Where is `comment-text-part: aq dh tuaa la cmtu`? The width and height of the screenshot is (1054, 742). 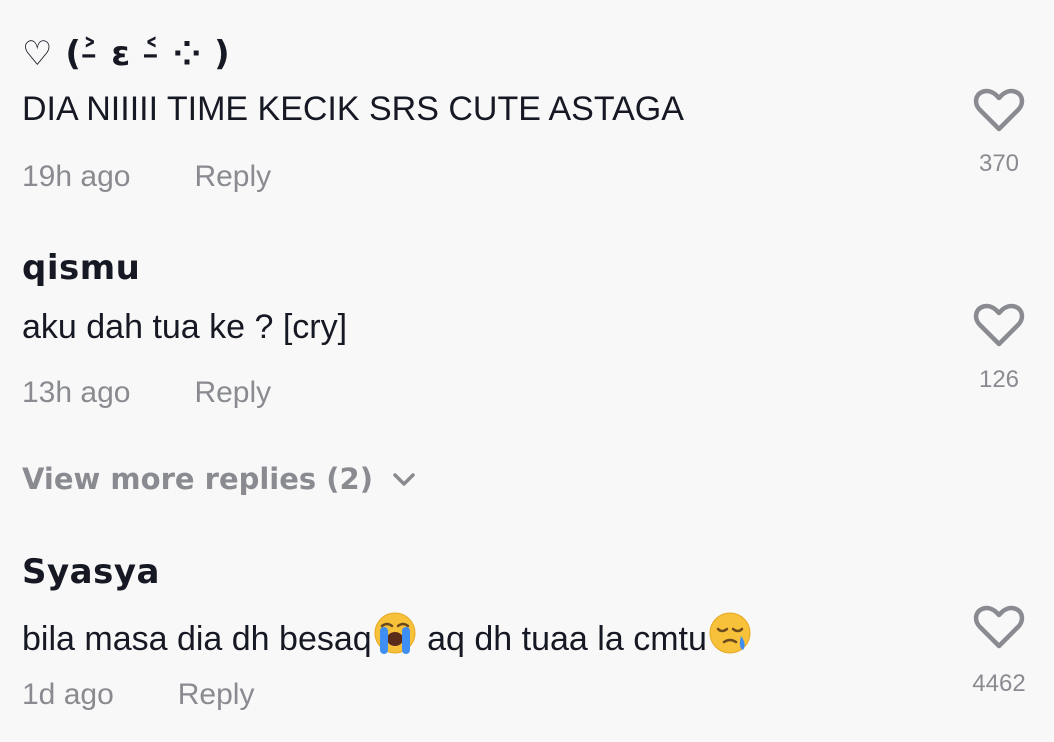
comment-text-part: aq dh tuaa la cmtu is located at coordinates (562, 639).